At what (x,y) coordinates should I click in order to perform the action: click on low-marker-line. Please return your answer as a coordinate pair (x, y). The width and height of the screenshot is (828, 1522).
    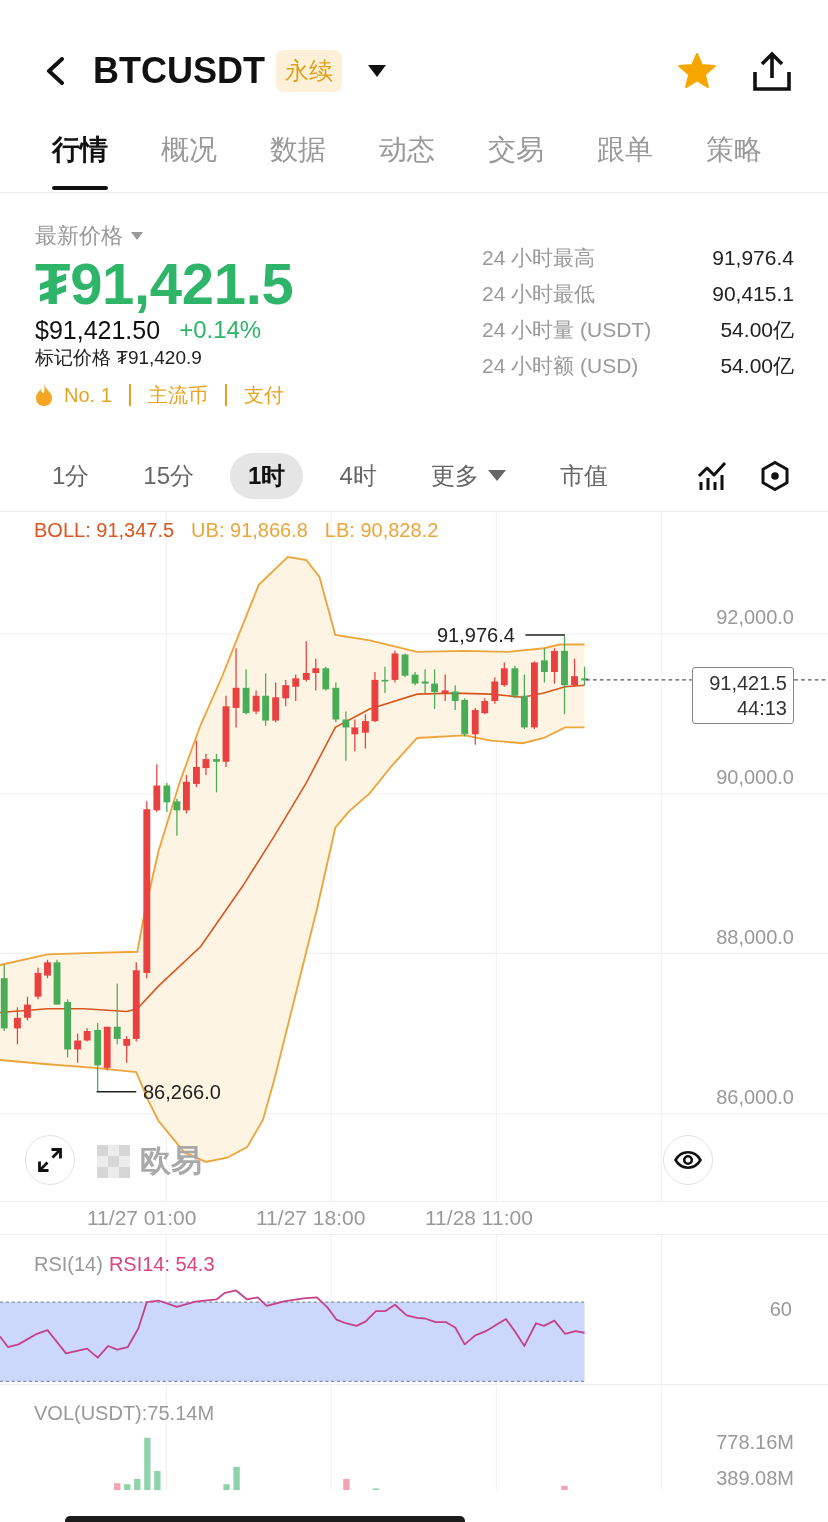
    Looking at the image, I should click on (116, 1091).